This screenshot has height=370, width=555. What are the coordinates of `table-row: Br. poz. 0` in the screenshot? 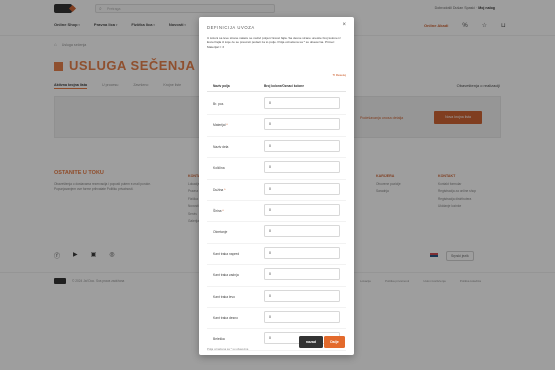 It's located at (276, 105).